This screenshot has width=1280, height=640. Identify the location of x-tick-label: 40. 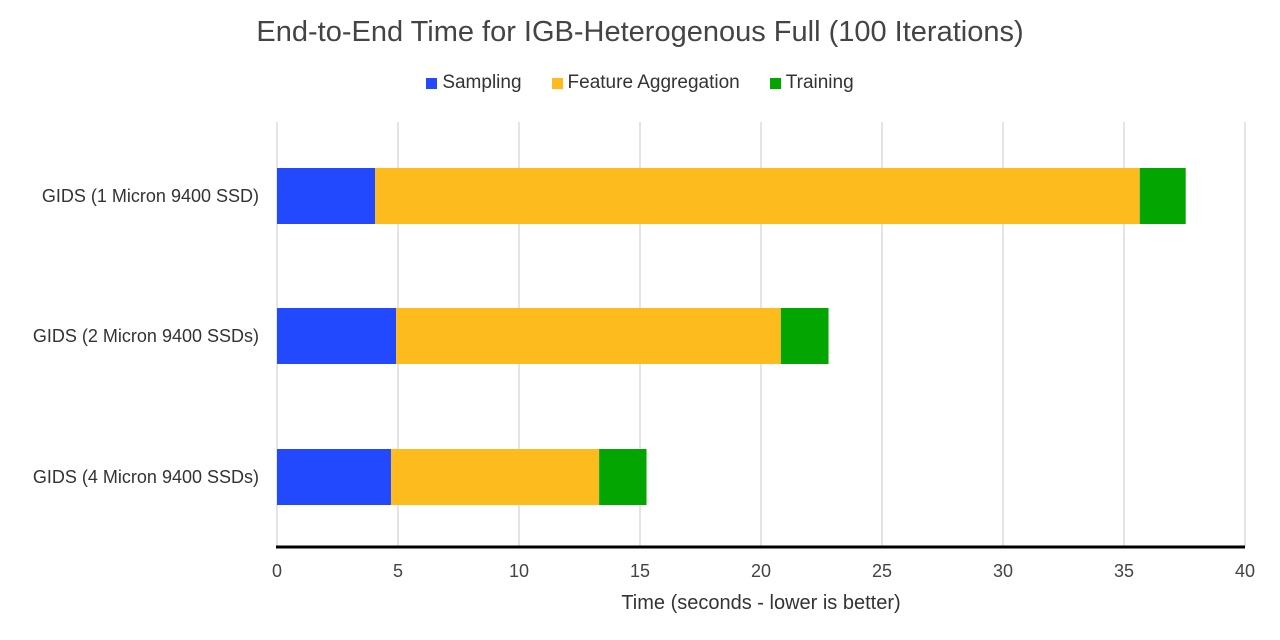
(1245, 571).